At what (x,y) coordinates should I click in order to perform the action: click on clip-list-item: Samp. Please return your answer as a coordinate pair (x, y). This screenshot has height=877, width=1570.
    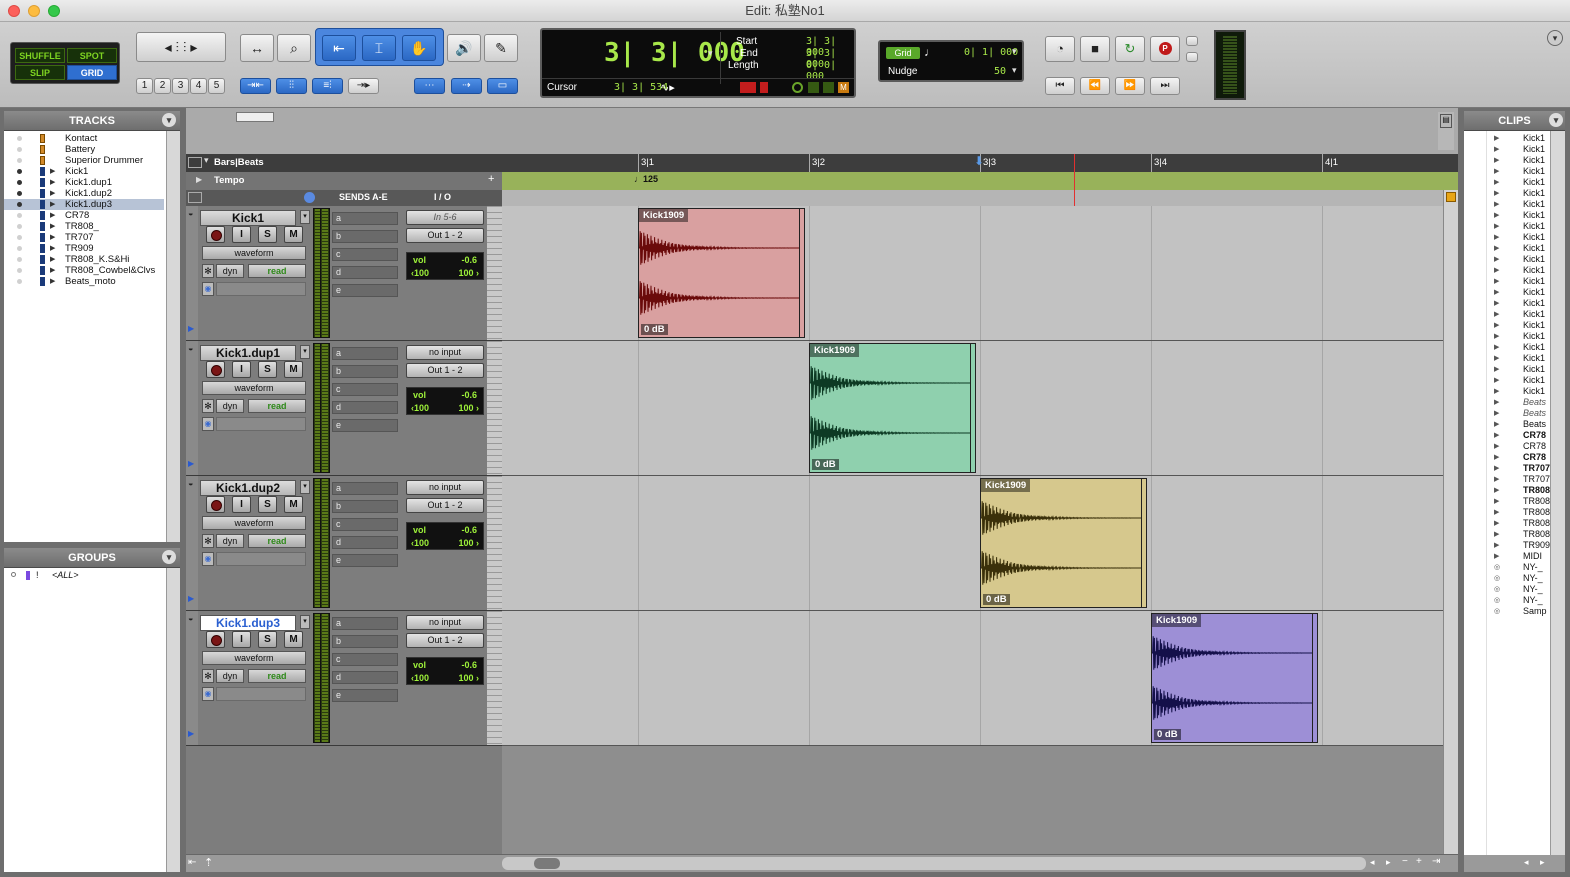
    Looking at the image, I should click on (1537, 611).